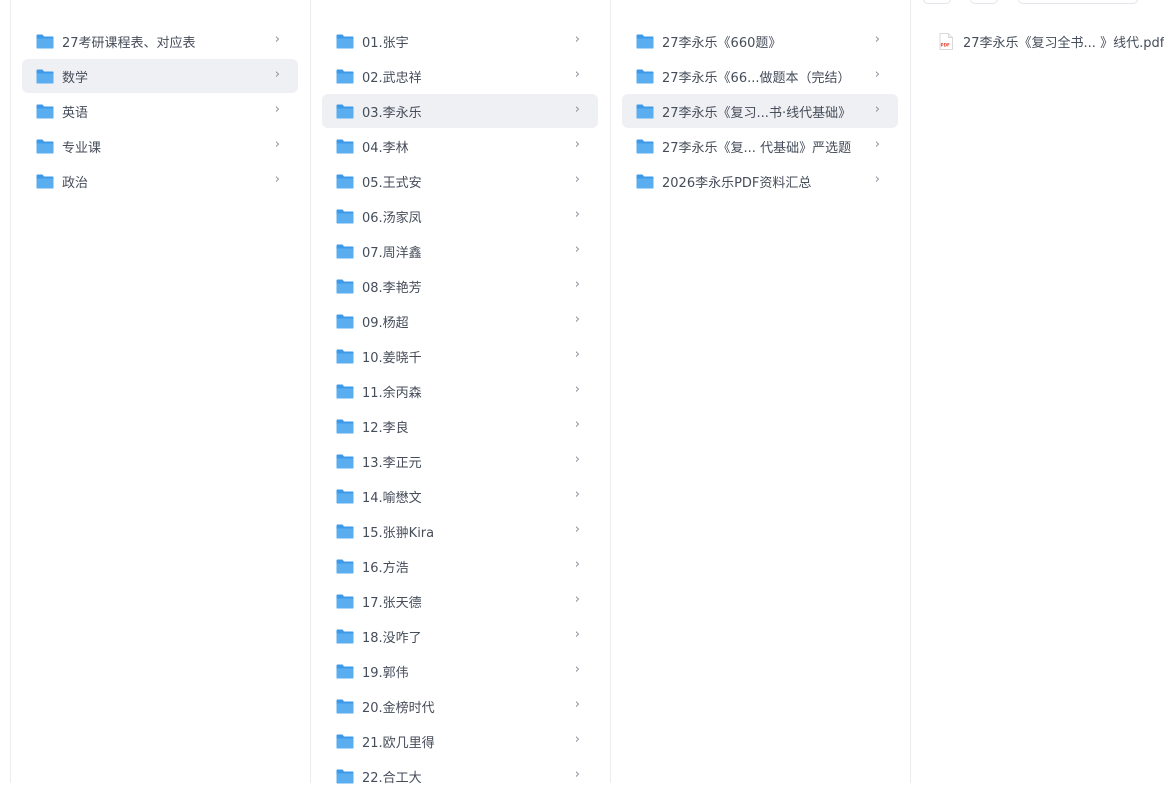 This screenshot has width=1164, height=793. What do you see at coordinates (460, 41) in the screenshot?
I see `folder-row: 01.张宇 ›` at bounding box center [460, 41].